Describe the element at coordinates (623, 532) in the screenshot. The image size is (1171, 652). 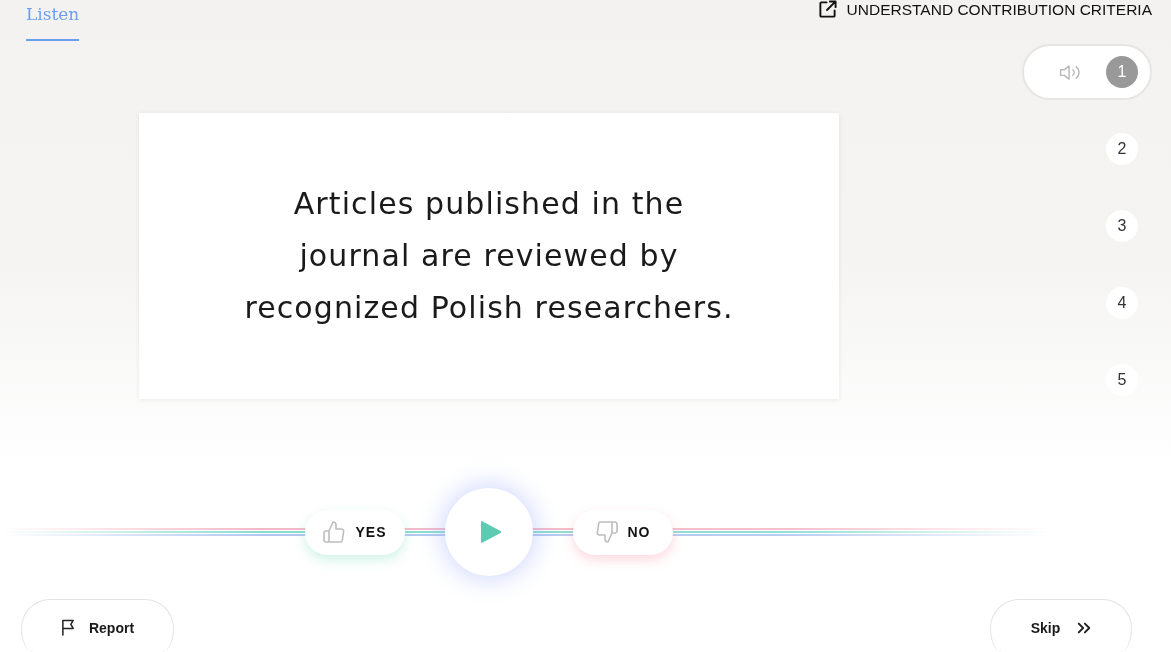
I see `no-button: NO` at that location.